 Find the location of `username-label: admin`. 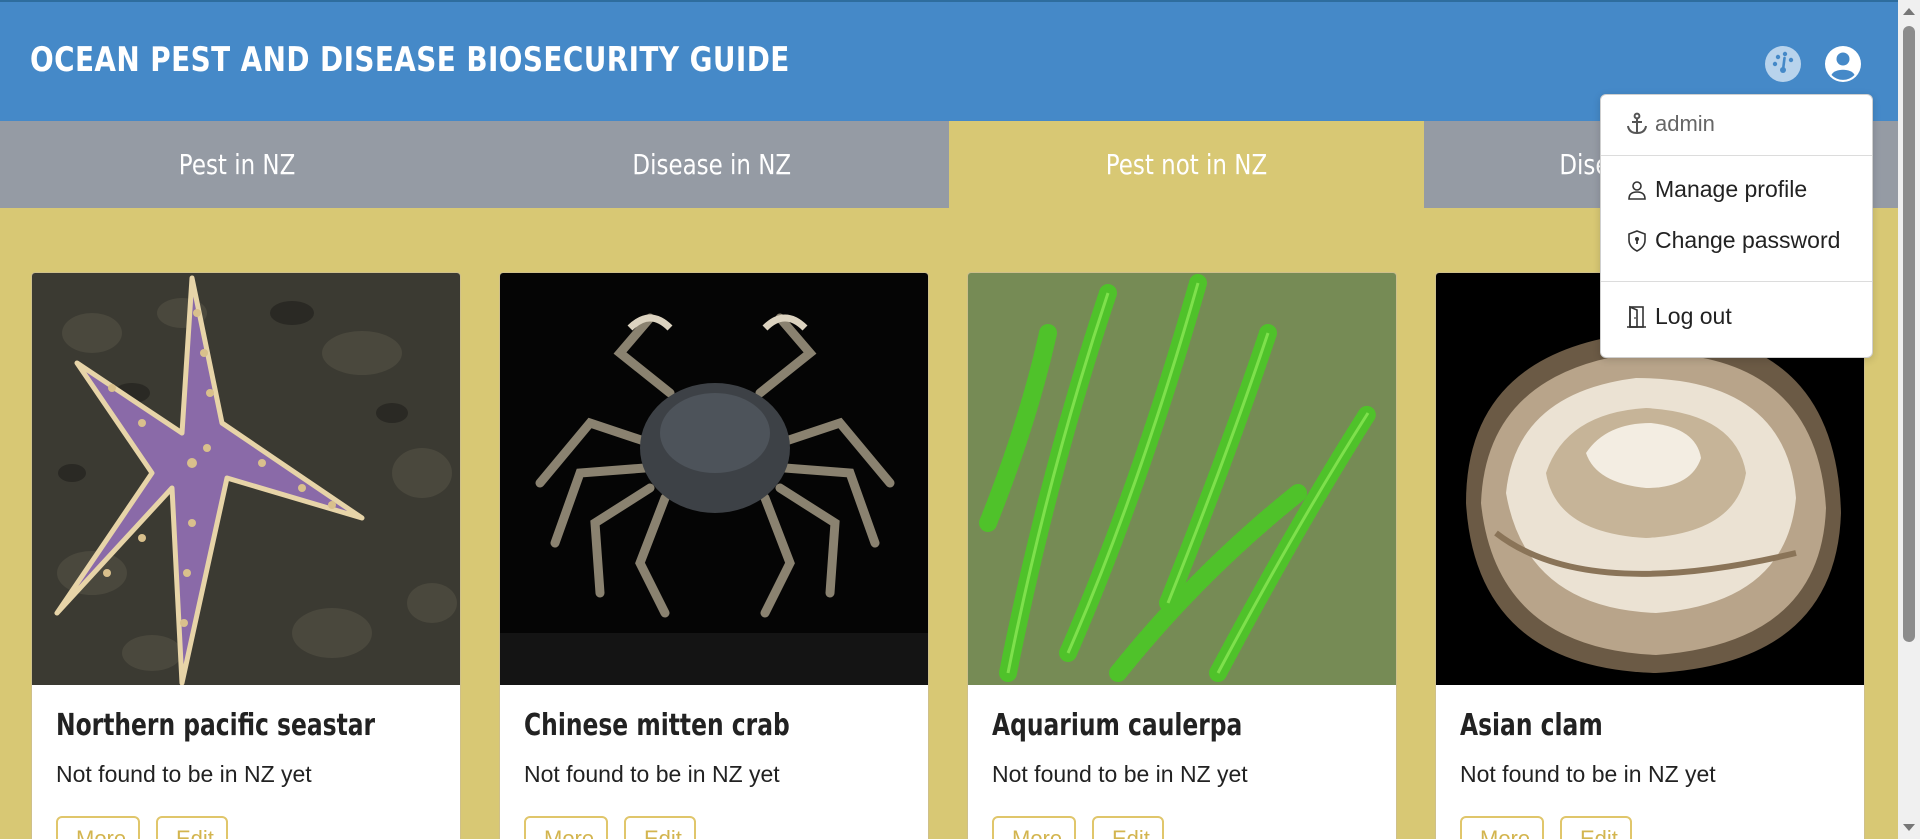

username-label: admin is located at coordinates (1685, 123).